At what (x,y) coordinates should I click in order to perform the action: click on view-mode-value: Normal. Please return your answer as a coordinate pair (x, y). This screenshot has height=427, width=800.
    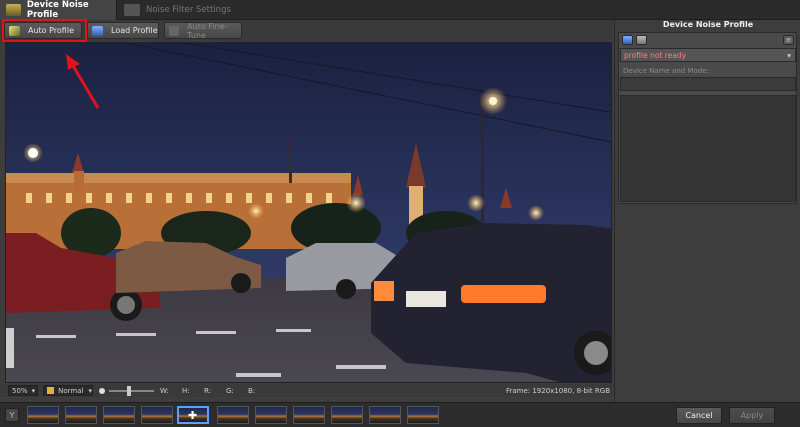
    Looking at the image, I should click on (71, 390).